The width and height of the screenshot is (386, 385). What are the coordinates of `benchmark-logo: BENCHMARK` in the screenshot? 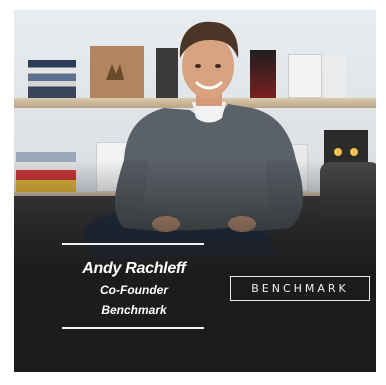 It's located at (300, 288).